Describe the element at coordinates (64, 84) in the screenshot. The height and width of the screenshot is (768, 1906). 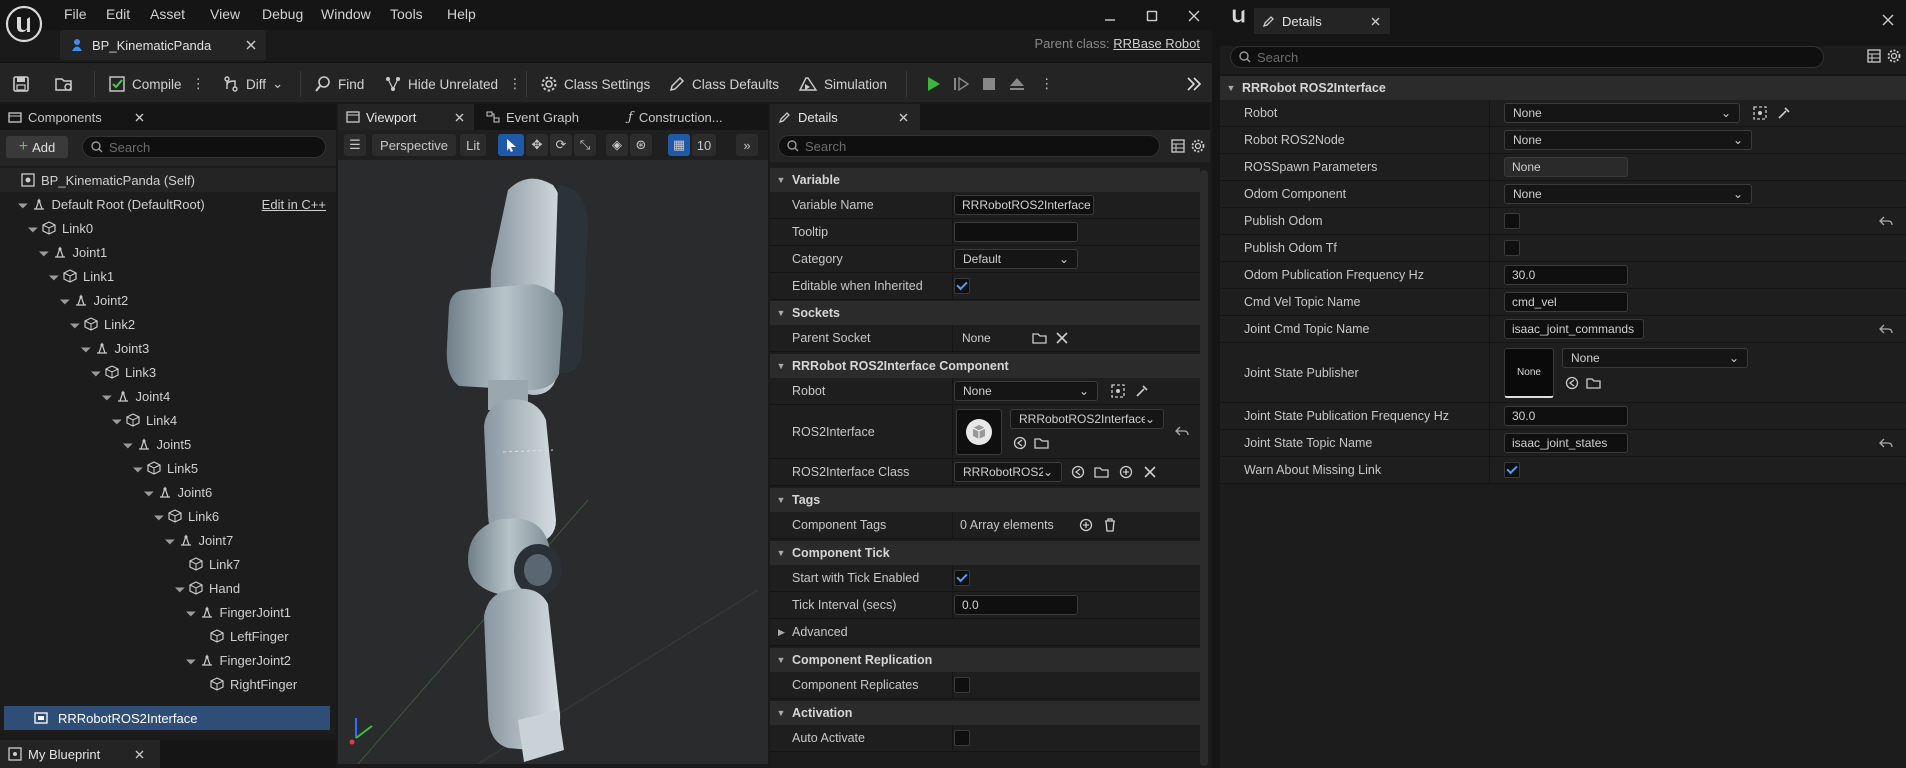
I see `browse-button` at that location.